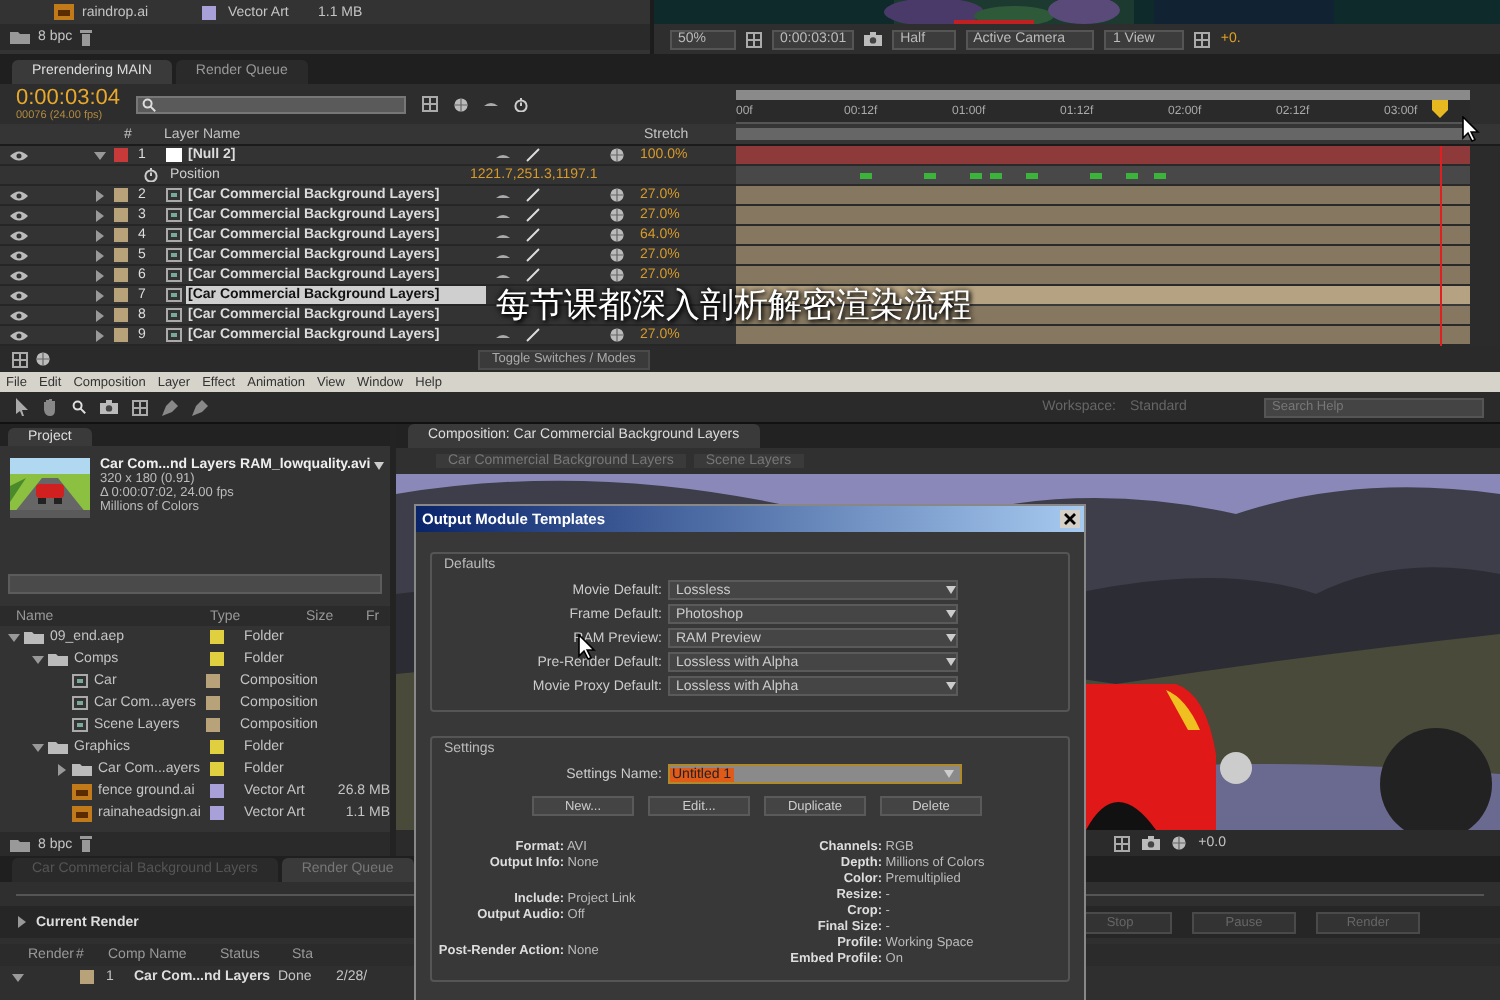  Describe the element at coordinates (1070, 519) in the screenshot. I see `close-icon` at that location.